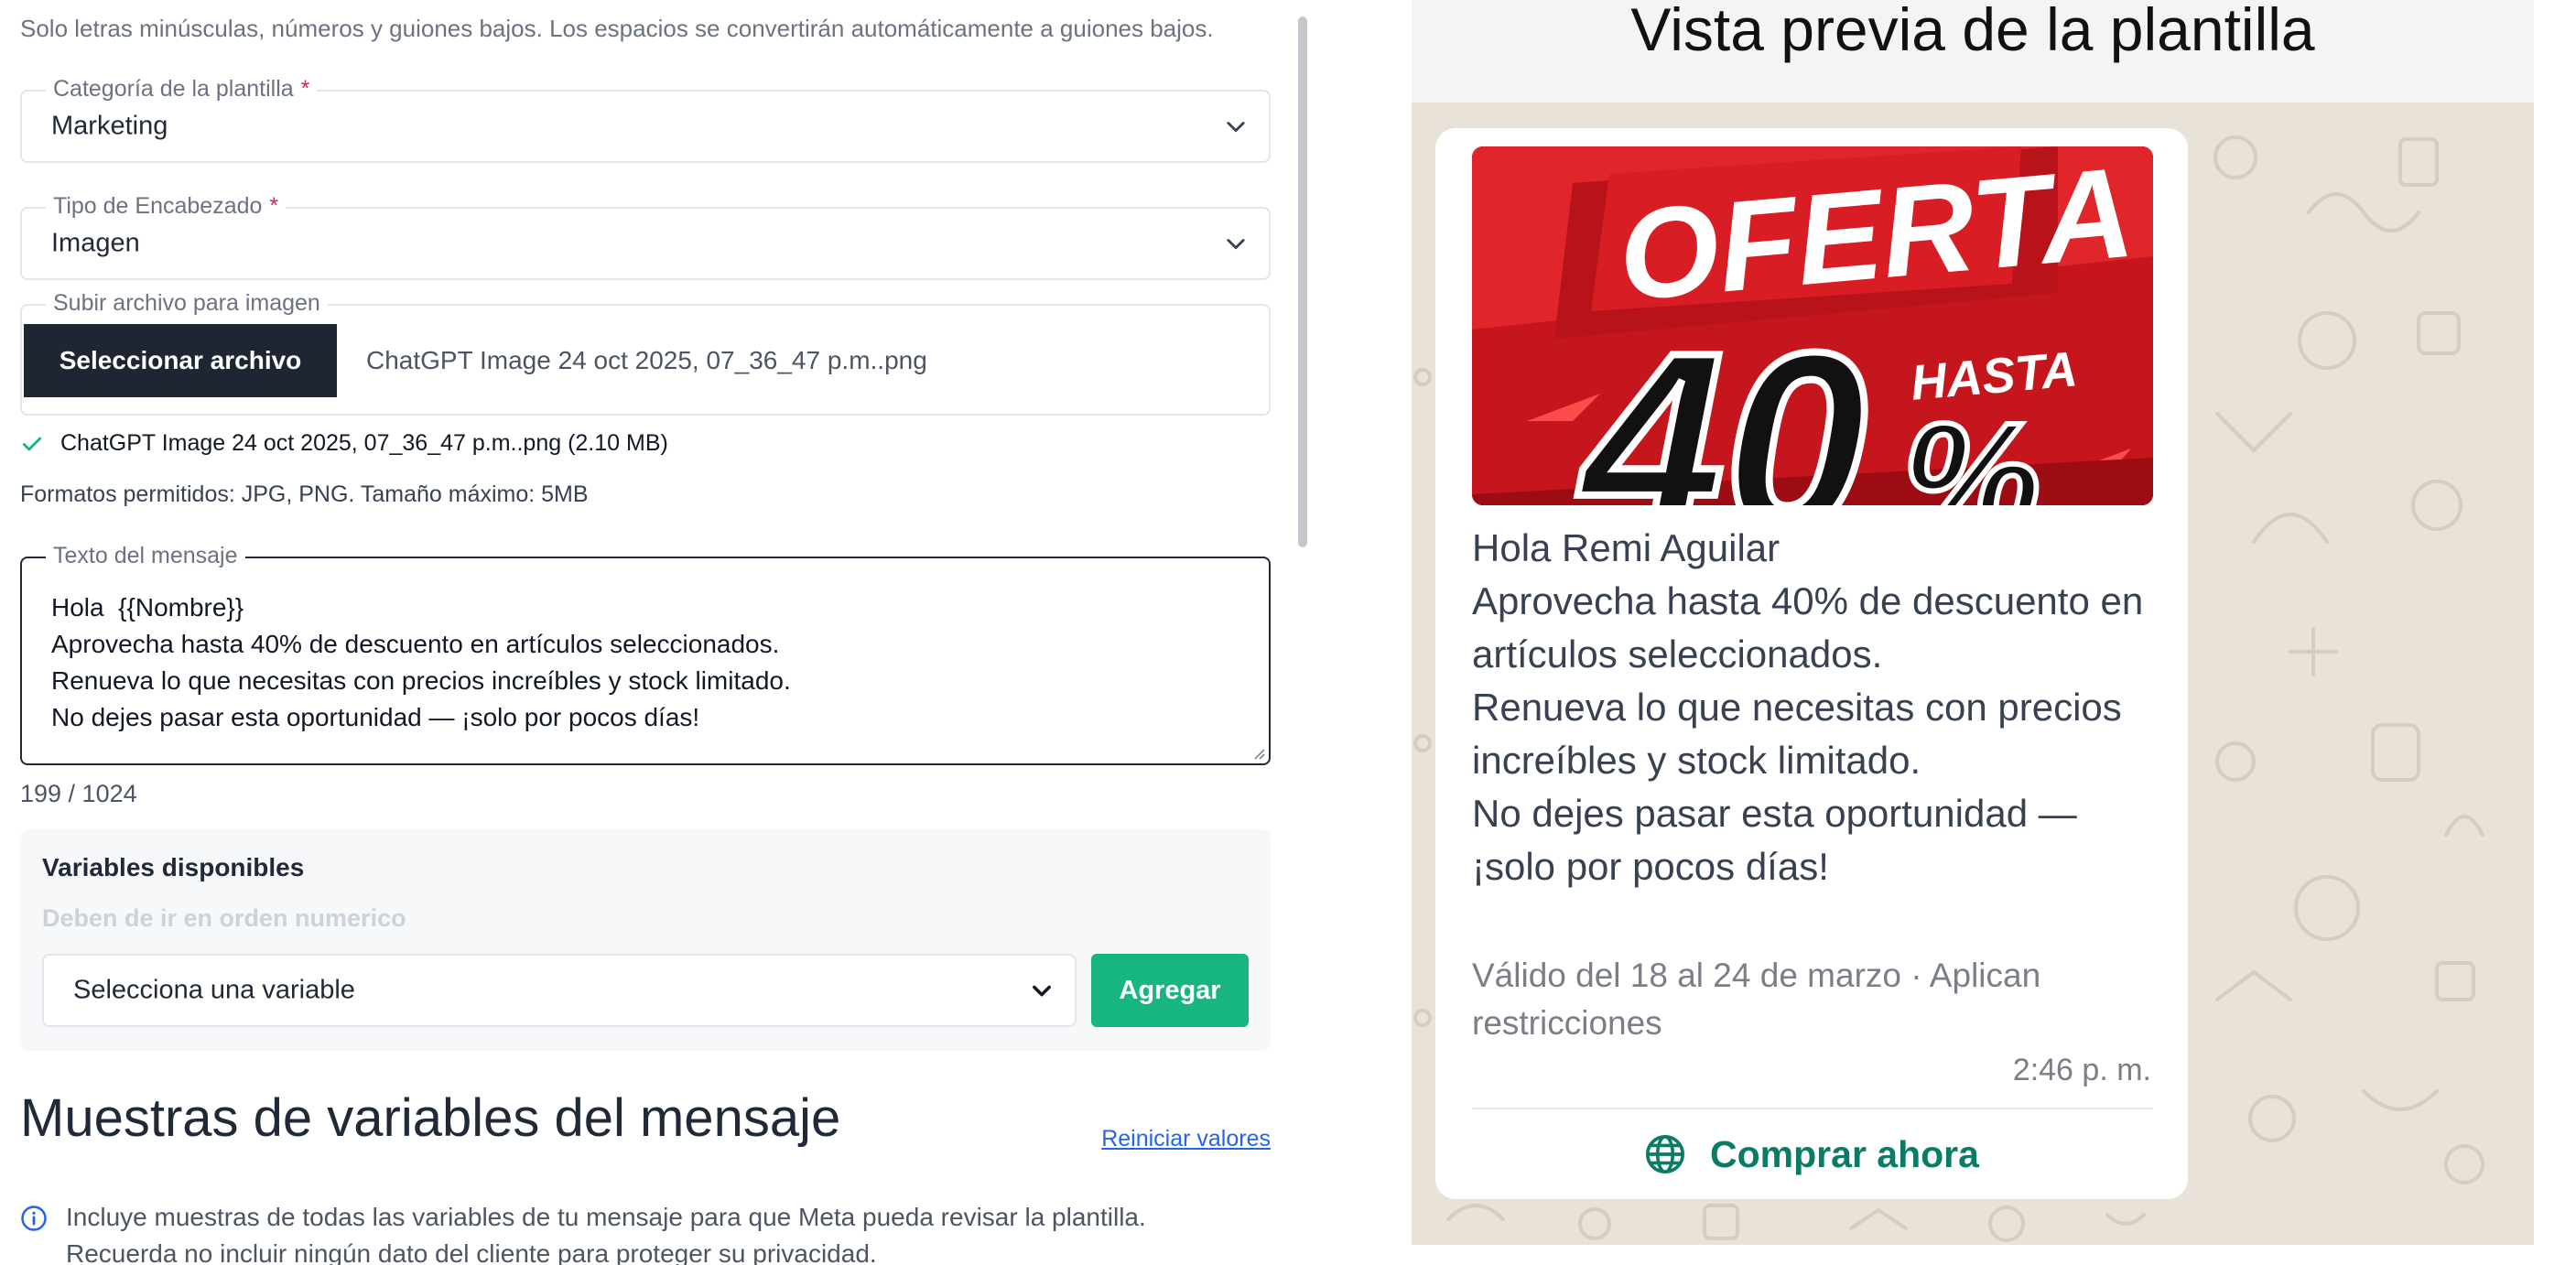  Describe the element at coordinates (1302, 281) in the screenshot. I see `form-scrollbar` at that location.